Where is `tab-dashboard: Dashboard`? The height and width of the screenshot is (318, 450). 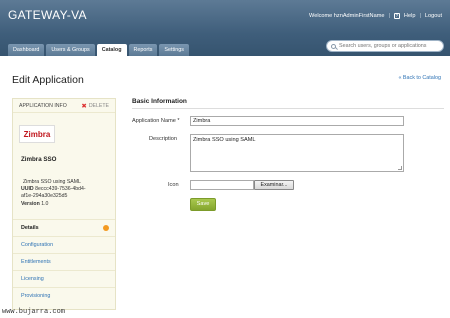 tab-dashboard: Dashboard is located at coordinates (26, 50).